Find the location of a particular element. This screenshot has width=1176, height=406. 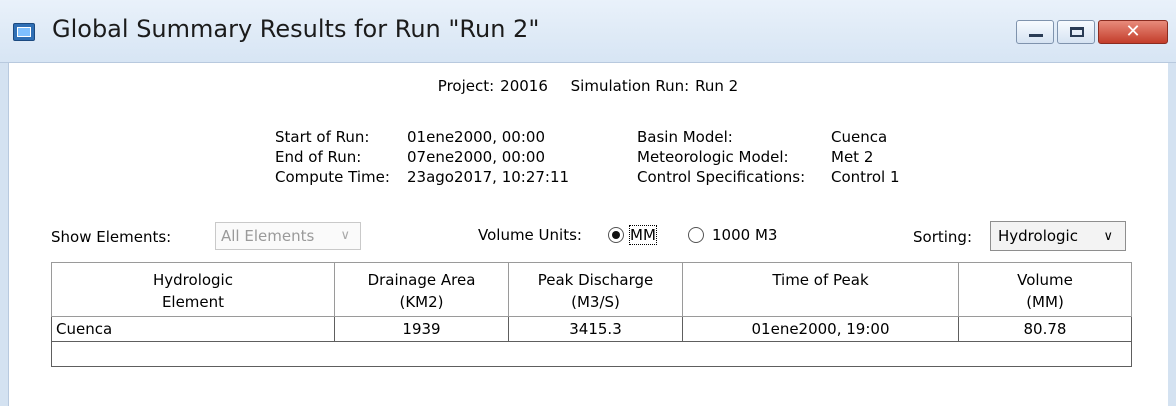

minimize-button is located at coordinates (1035, 32).